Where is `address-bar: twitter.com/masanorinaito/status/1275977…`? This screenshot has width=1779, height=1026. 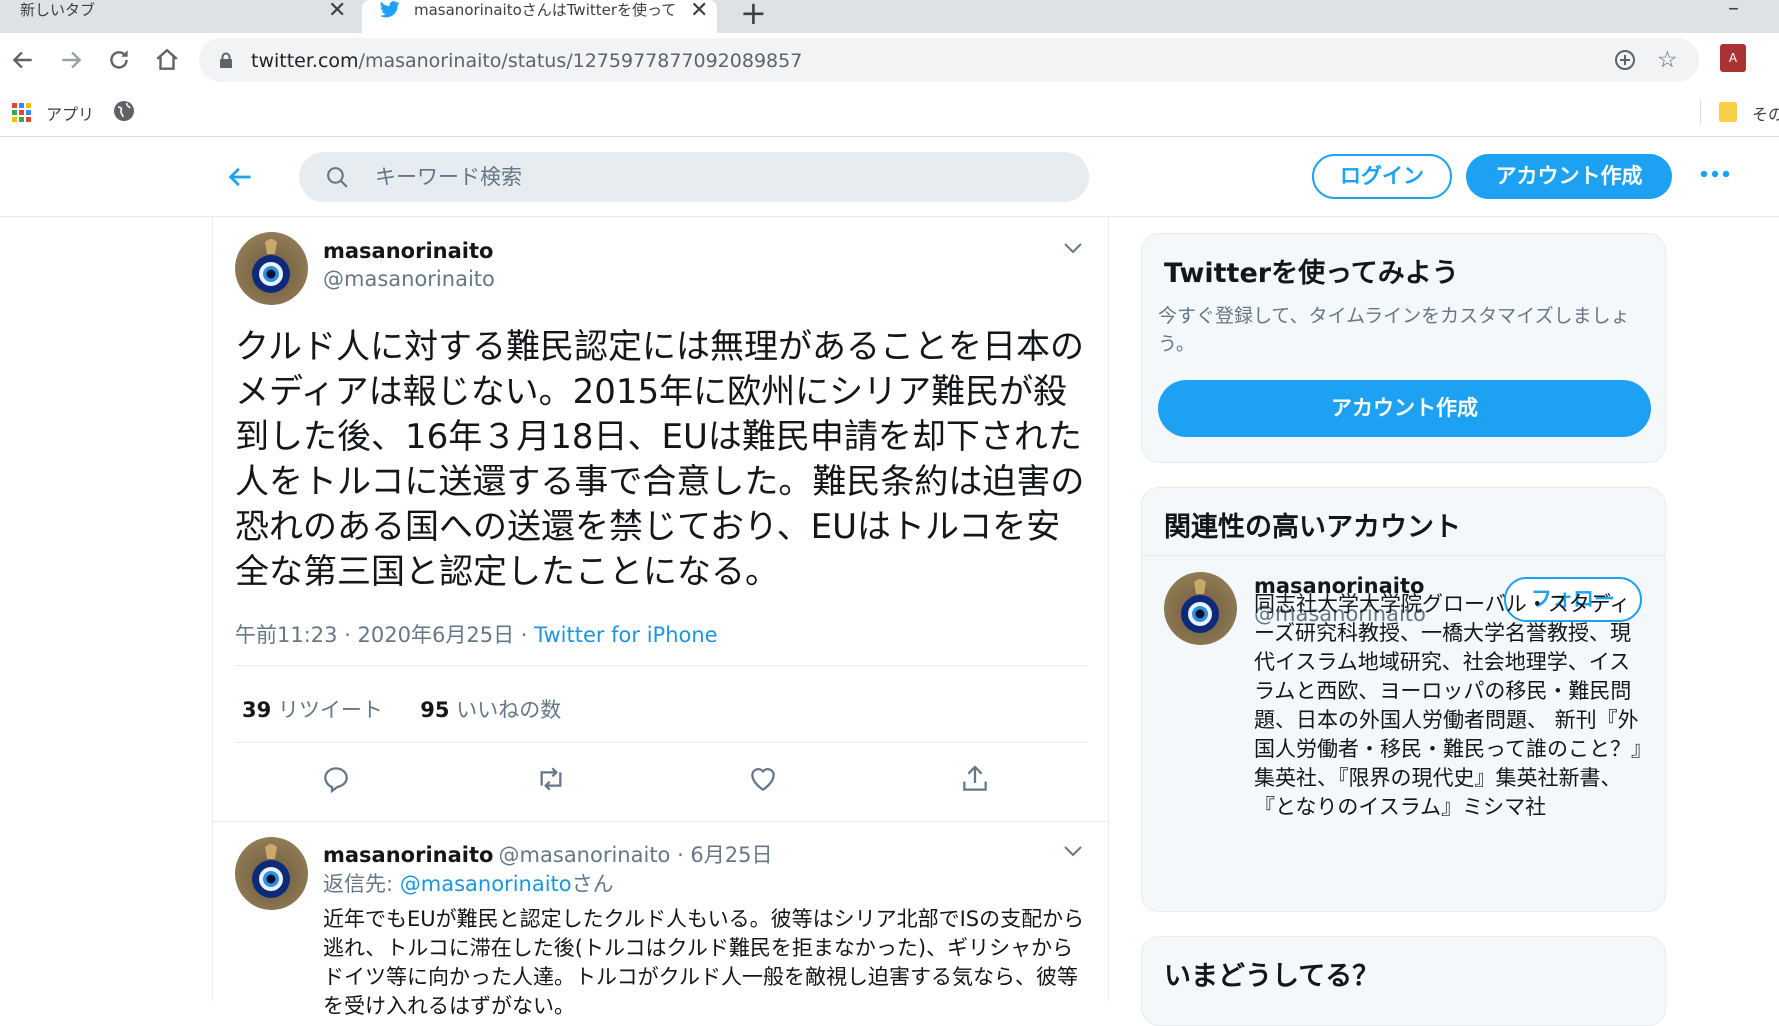 address-bar: twitter.com/masanorinaito/status/1275977… is located at coordinates (949, 60).